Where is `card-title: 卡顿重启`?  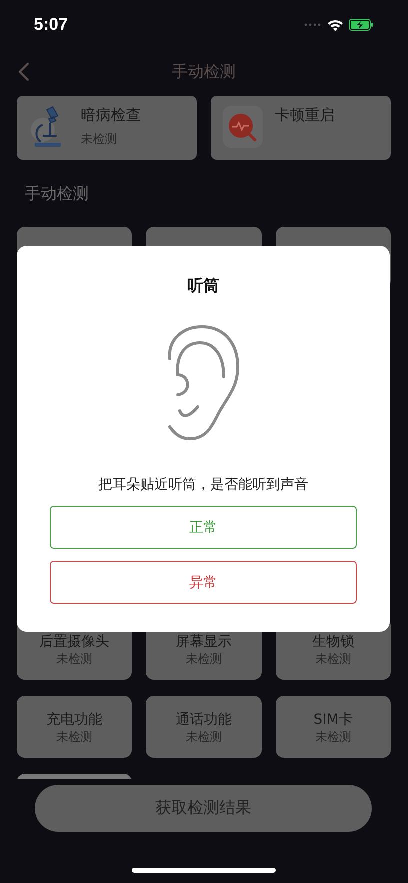
card-title: 卡顿重启 is located at coordinates (305, 115).